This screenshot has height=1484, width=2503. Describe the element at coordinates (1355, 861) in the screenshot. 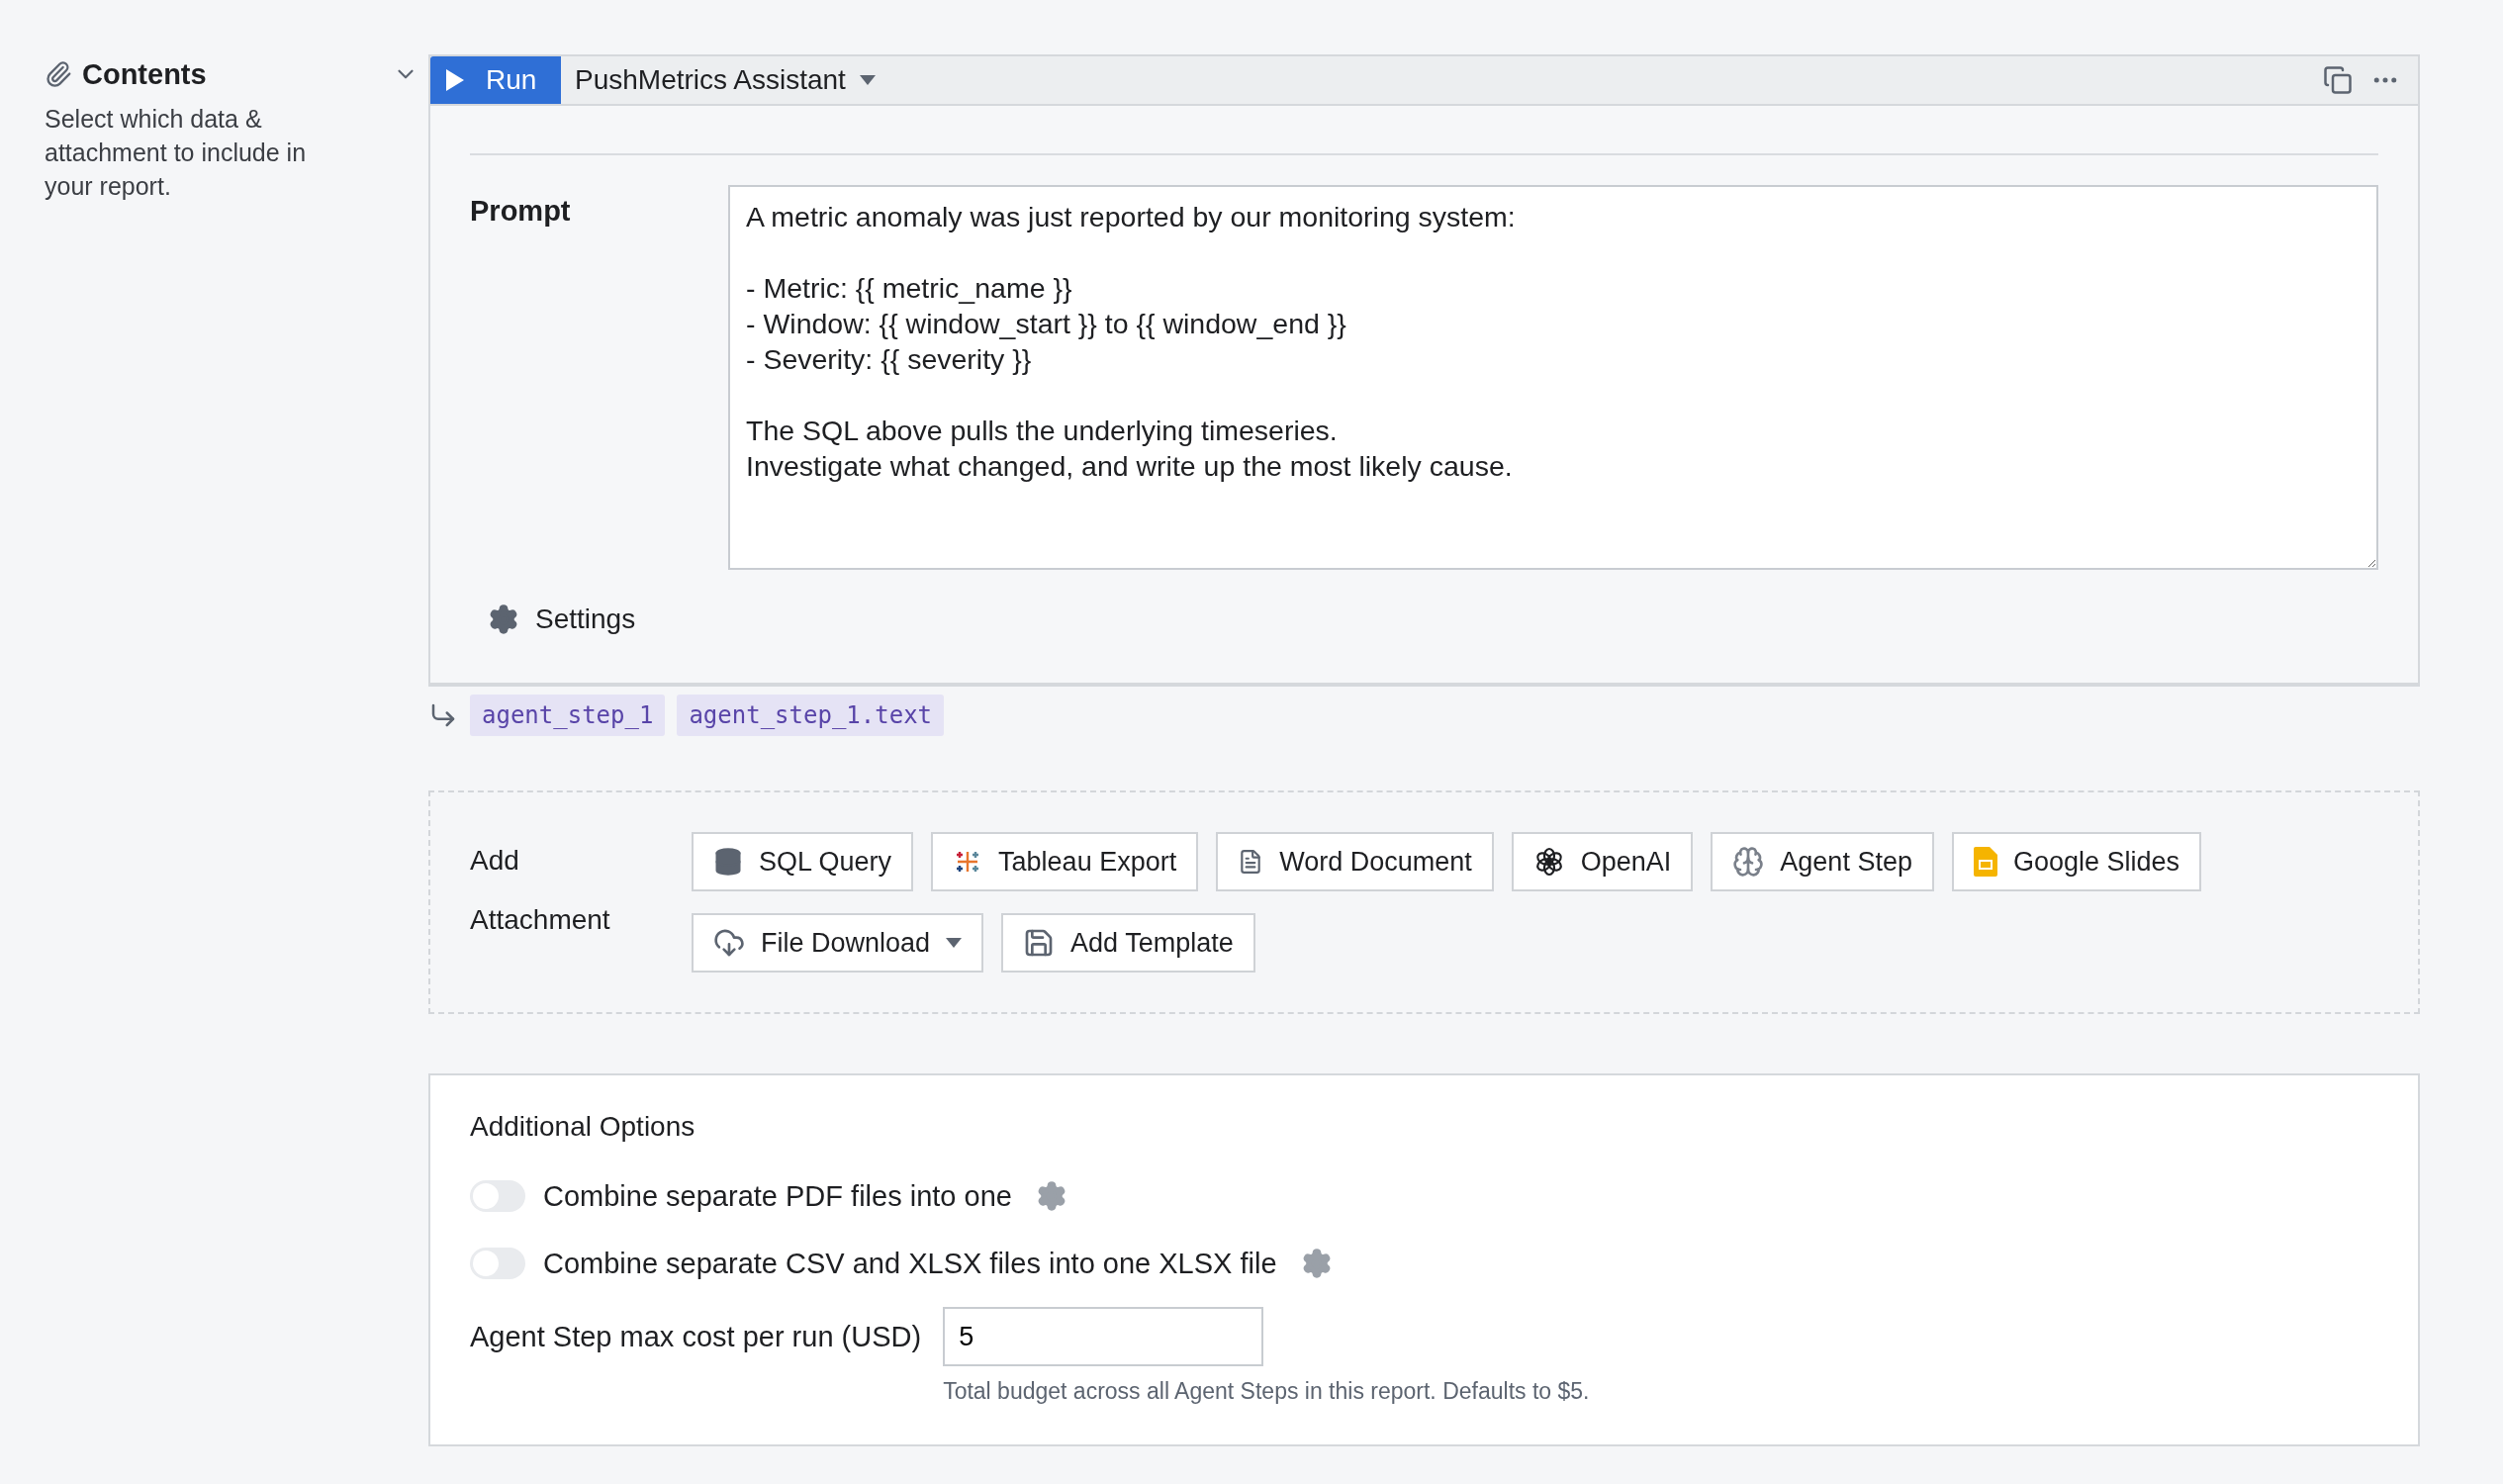

I see `add-attachment-button: Word Document` at that location.